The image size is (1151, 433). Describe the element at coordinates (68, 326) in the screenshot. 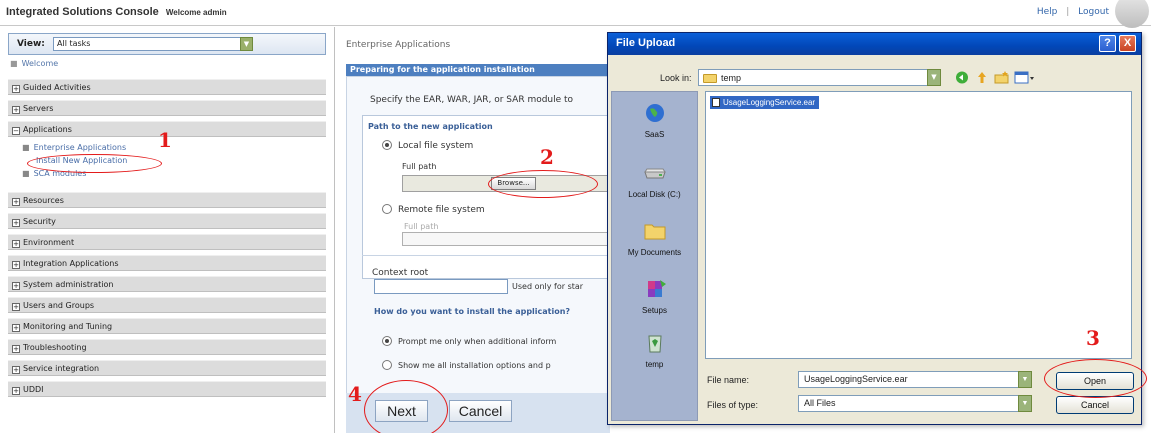

I see `nav-category-label: Monitoring and Tuning` at that location.